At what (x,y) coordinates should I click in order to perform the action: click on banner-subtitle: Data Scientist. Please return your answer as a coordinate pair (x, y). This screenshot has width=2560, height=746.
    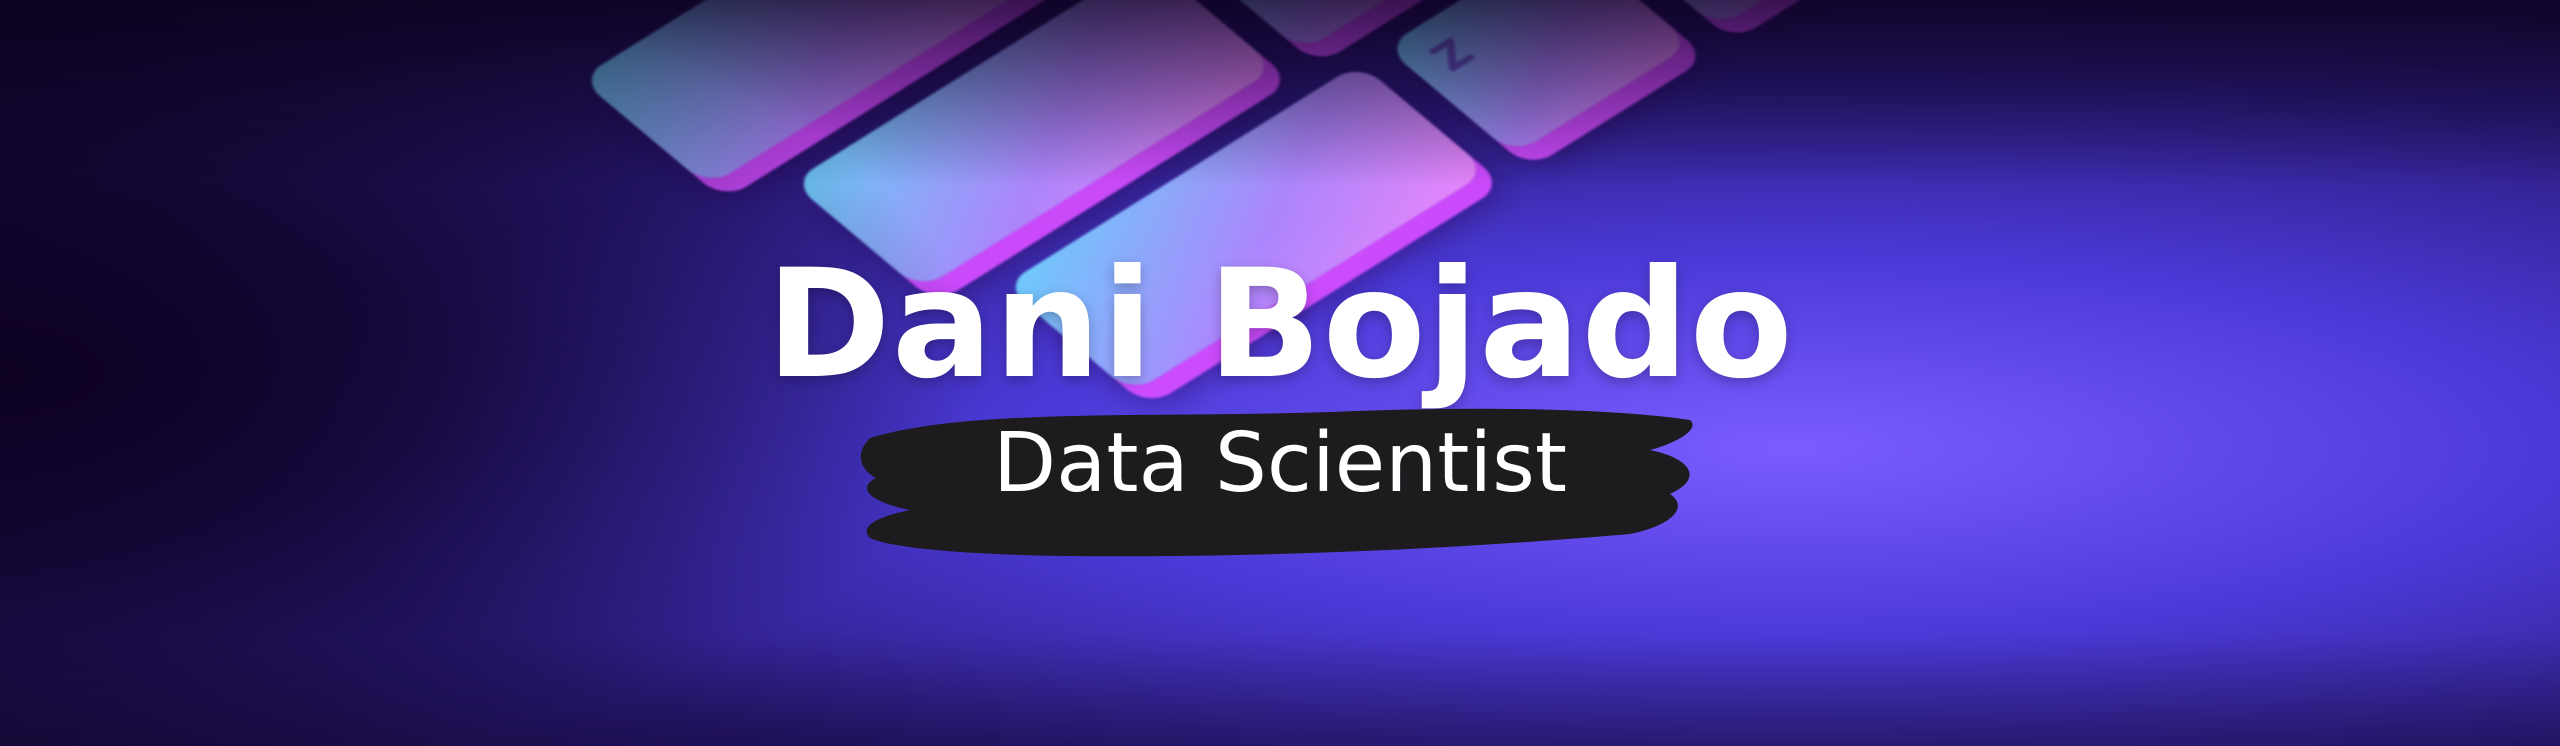
    Looking at the image, I should click on (1280, 463).